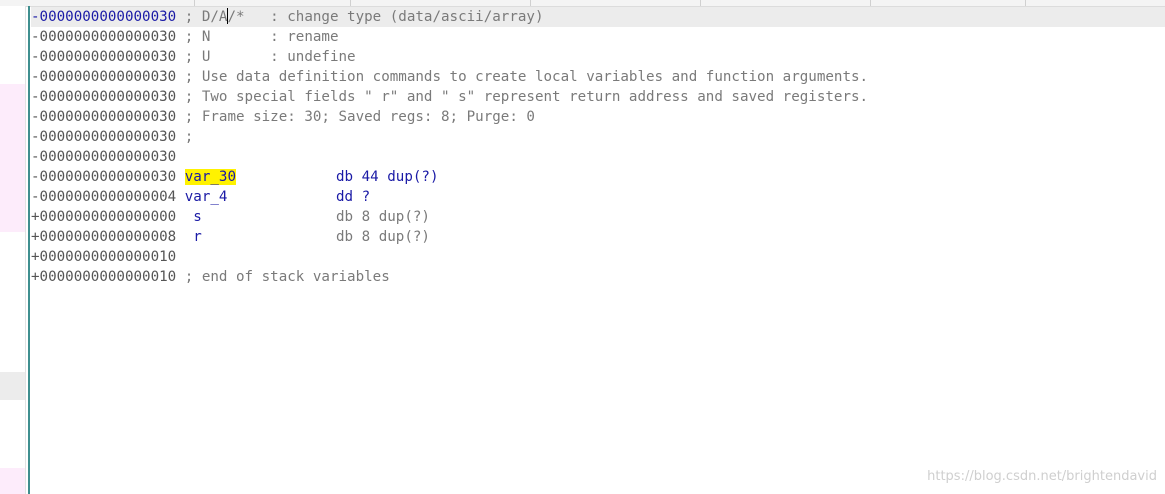 The height and width of the screenshot is (494, 1165). I want to click on line-comment: ; U : undefine, so click(266, 57).